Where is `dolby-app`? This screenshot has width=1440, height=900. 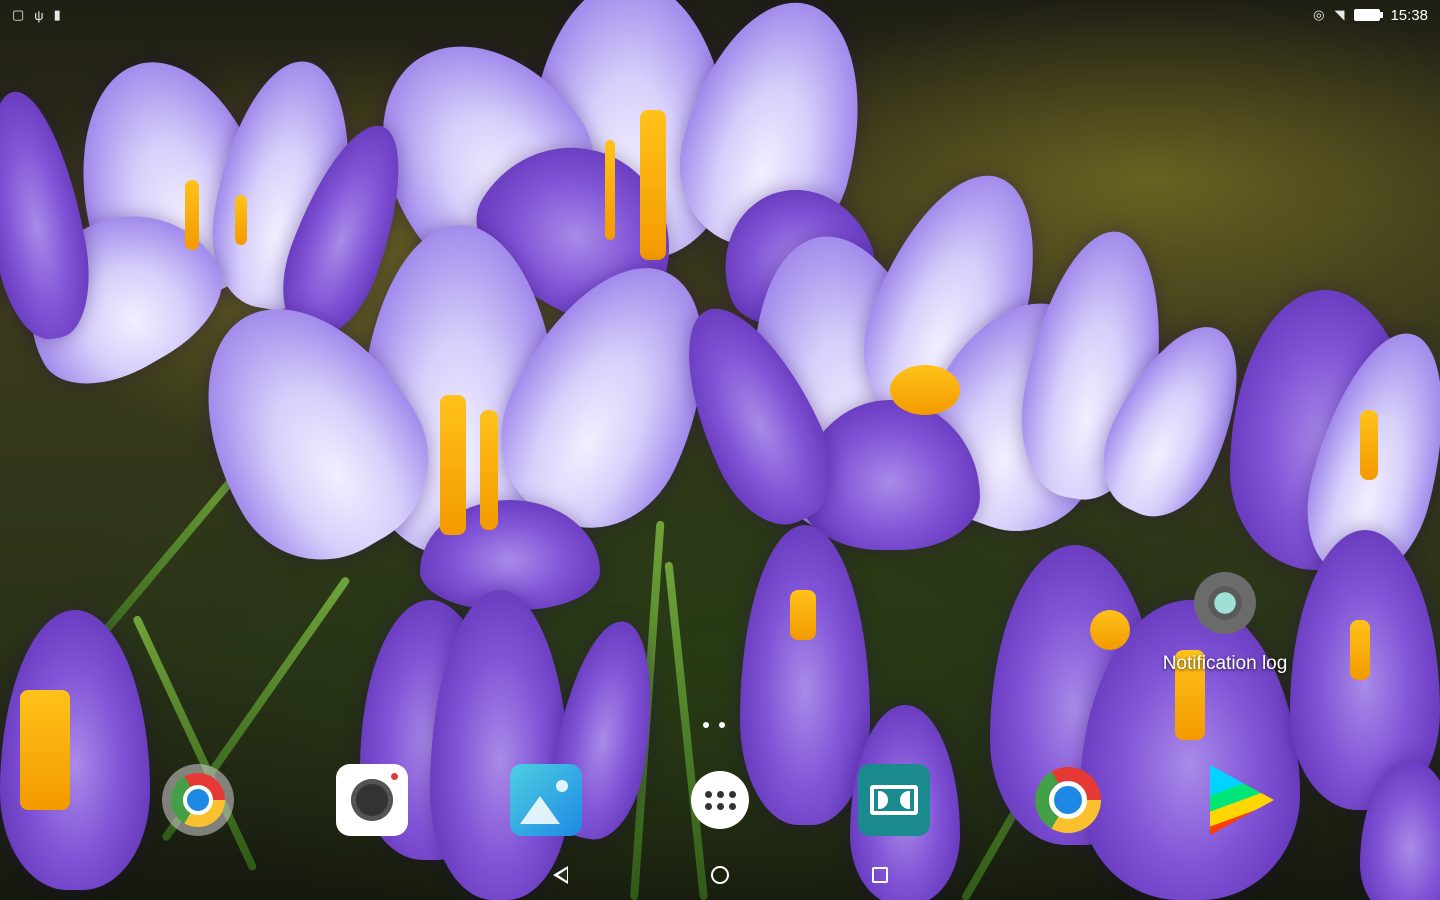
dolby-app is located at coordinates (894, 800).